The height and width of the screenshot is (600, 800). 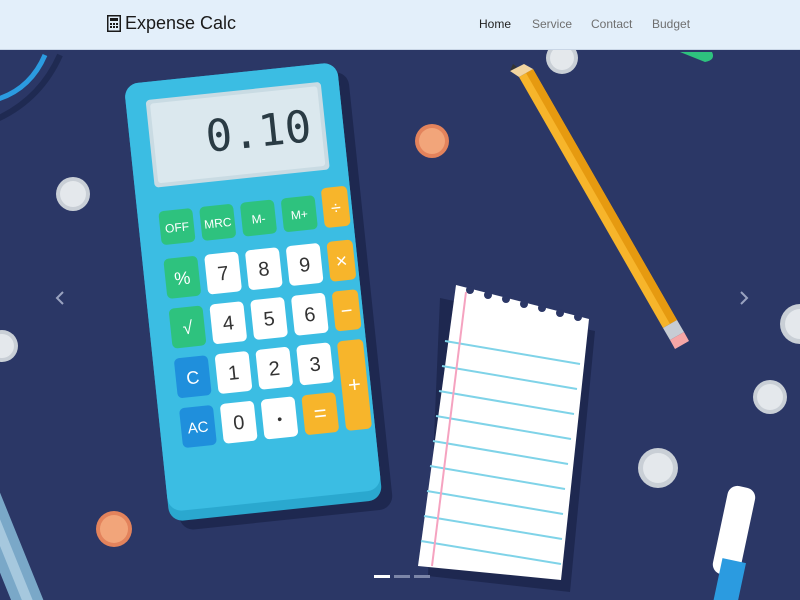 What do you see at coordinates (354, 384) in the screenshot?
I see `key-plus: +` at bounding box center [354, 384].